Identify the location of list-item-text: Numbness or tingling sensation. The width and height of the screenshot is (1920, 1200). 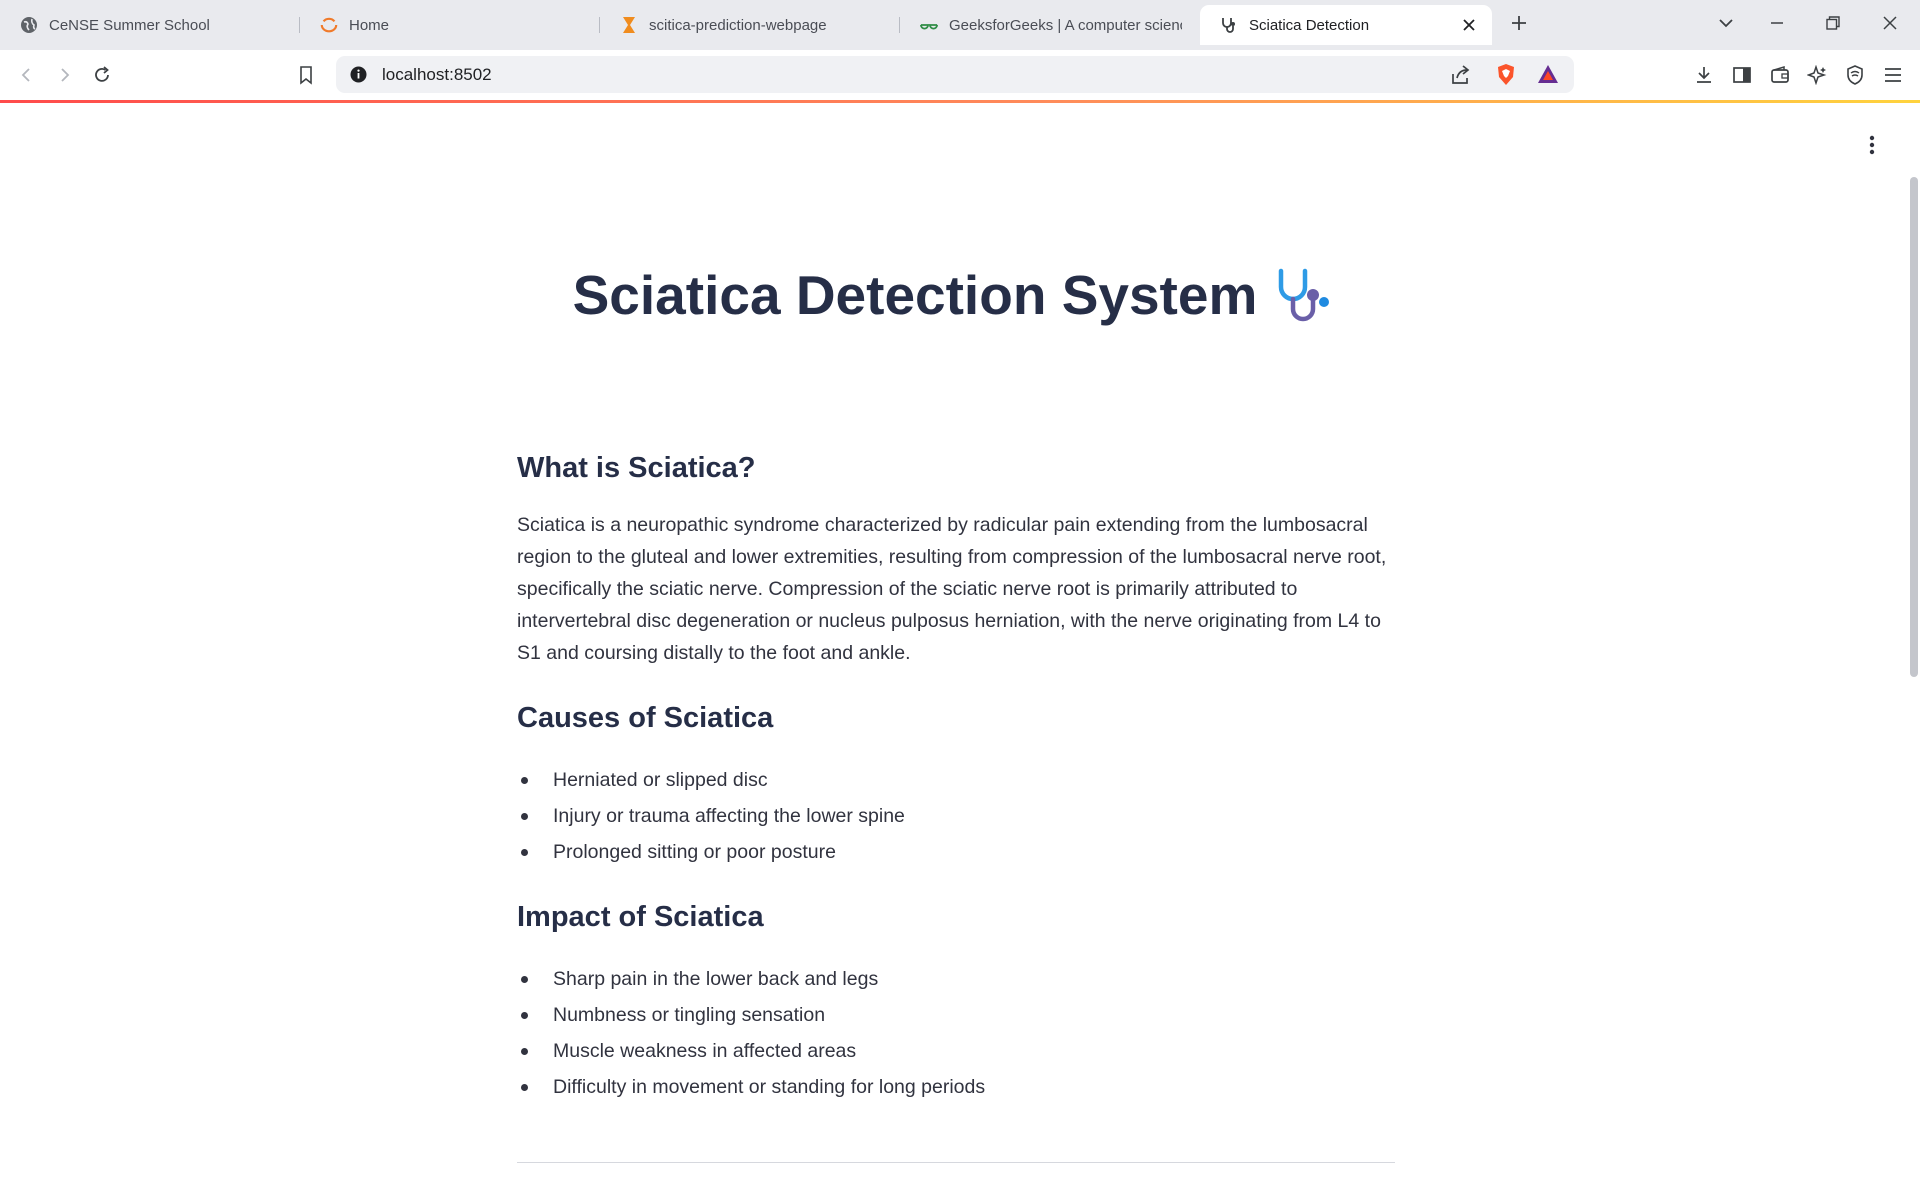
(689, 1015).